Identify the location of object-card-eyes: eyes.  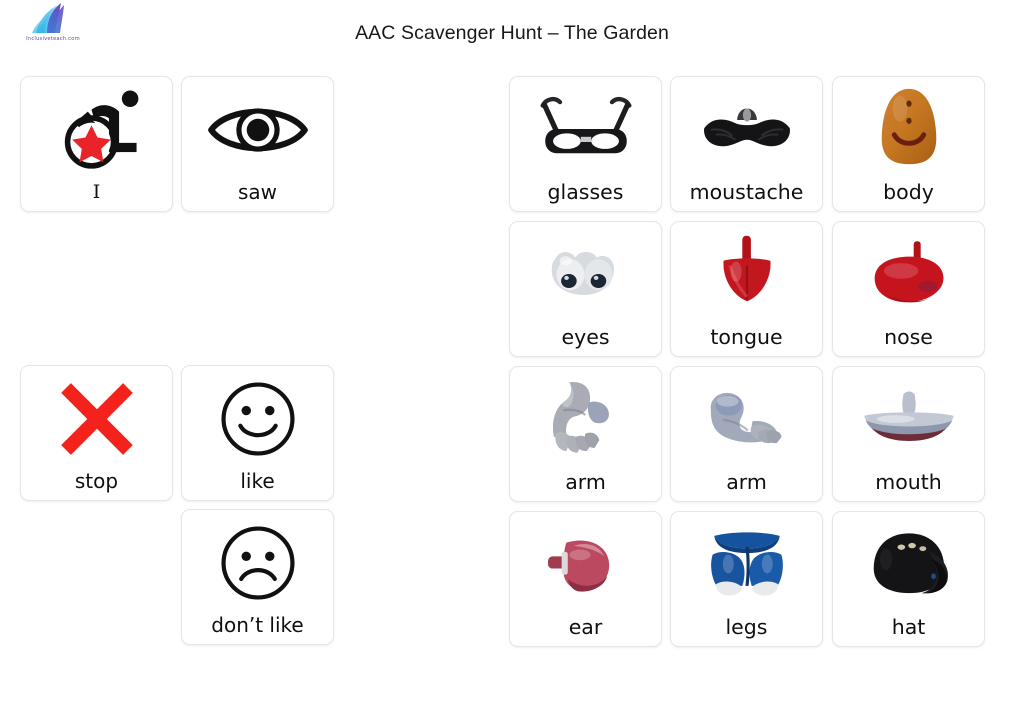
(585, 289).